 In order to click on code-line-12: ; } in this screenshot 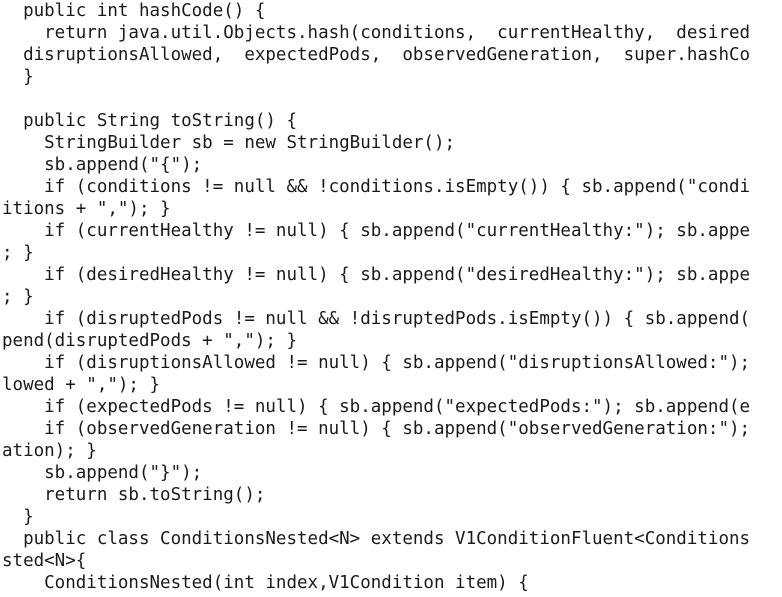, I will do `click(18, 253)`.